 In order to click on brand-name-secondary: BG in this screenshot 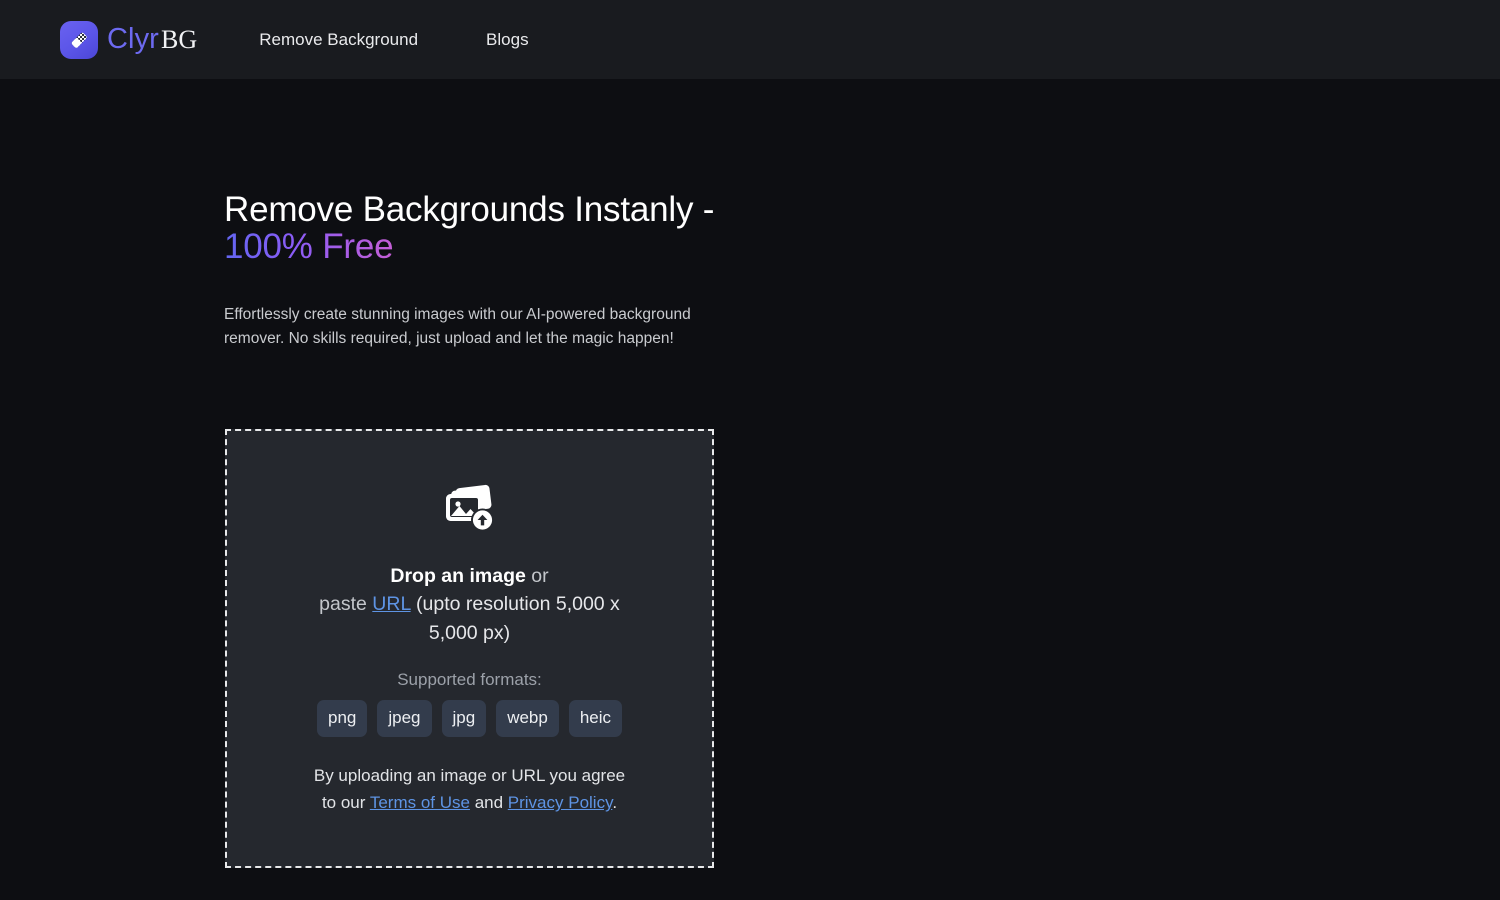, I will do `click(179, 39)`.